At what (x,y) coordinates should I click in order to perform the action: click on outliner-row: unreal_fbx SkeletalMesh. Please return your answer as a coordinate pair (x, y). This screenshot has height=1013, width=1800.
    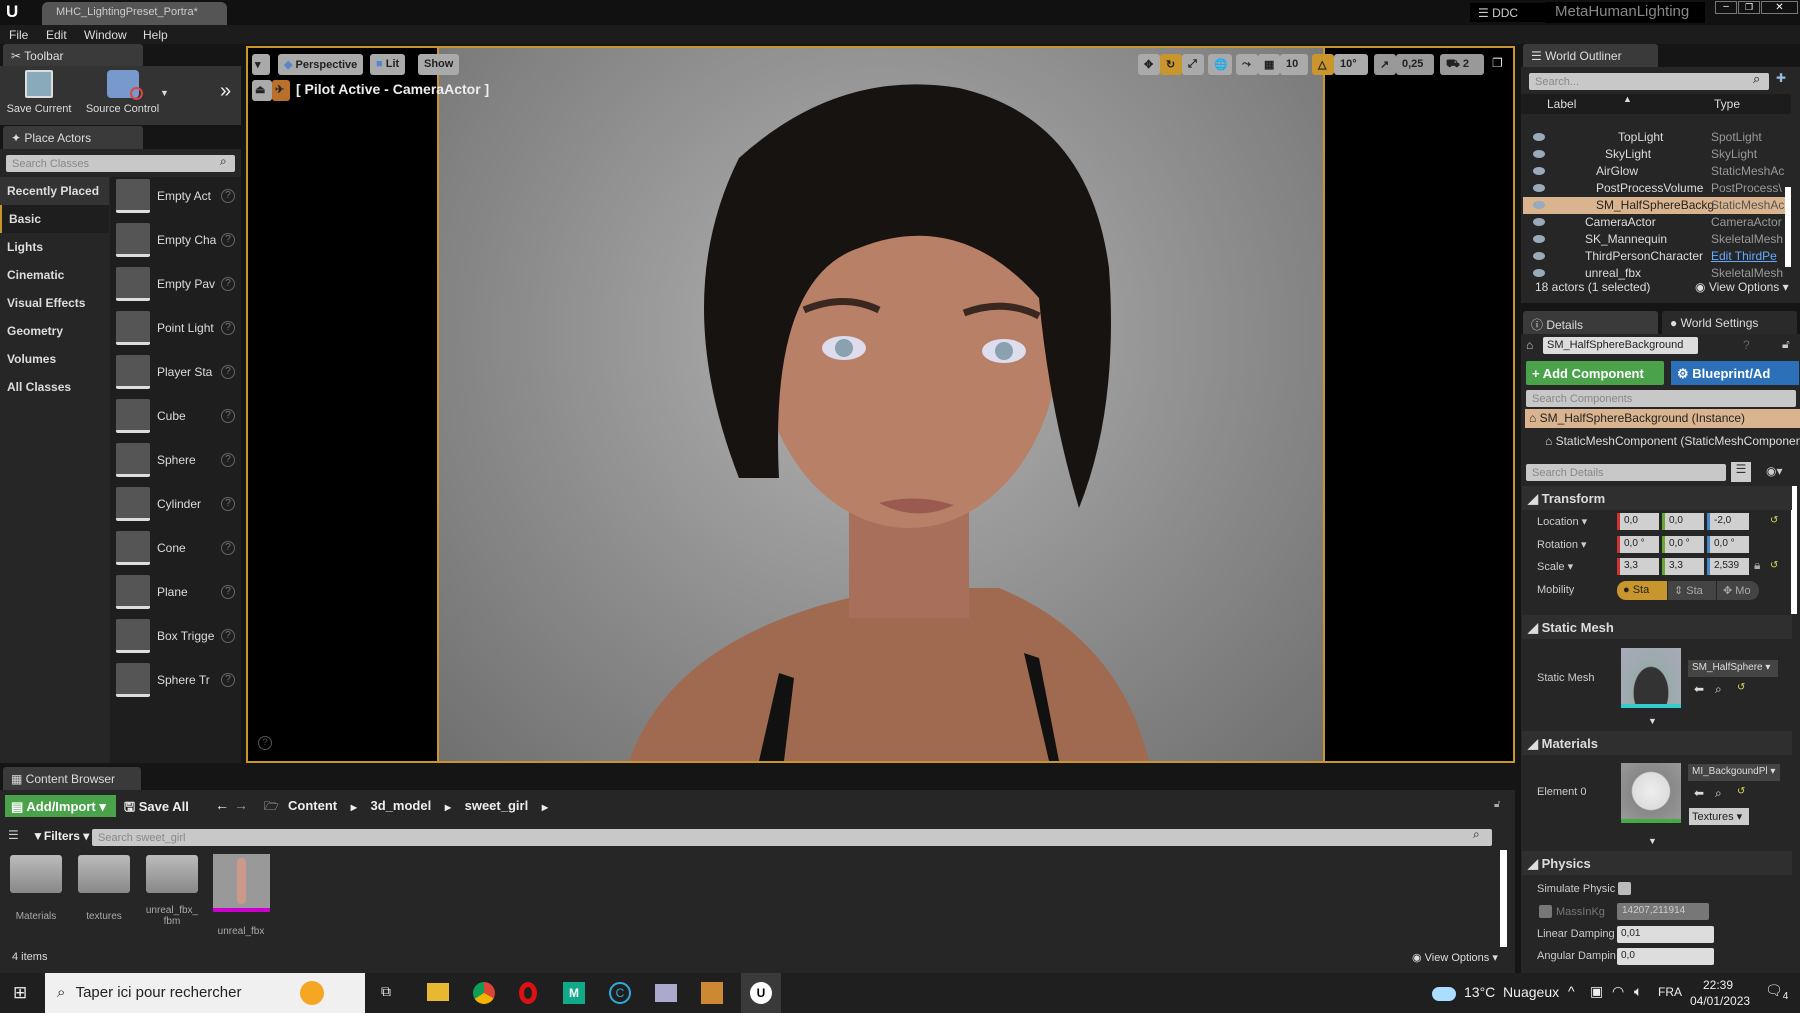
    Looking at the image, I should click on (1654, 273).